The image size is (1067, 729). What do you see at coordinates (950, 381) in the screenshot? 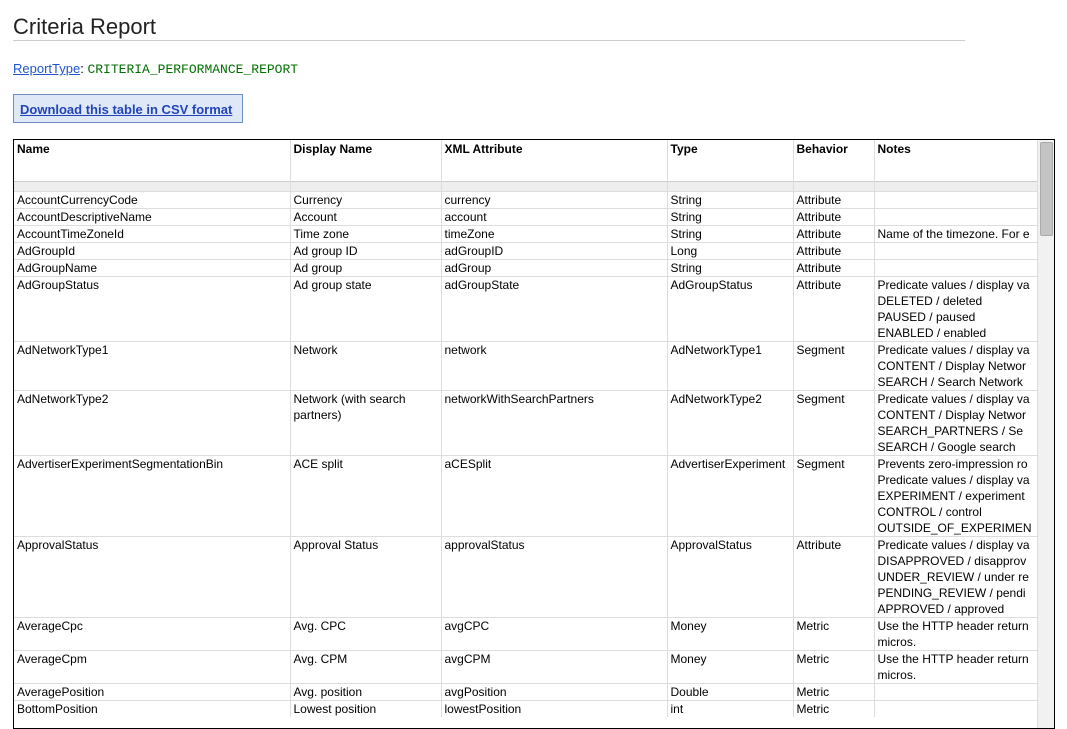
I see `notes-line: SEARCH / Search Network` at bounding box center [950, 381].